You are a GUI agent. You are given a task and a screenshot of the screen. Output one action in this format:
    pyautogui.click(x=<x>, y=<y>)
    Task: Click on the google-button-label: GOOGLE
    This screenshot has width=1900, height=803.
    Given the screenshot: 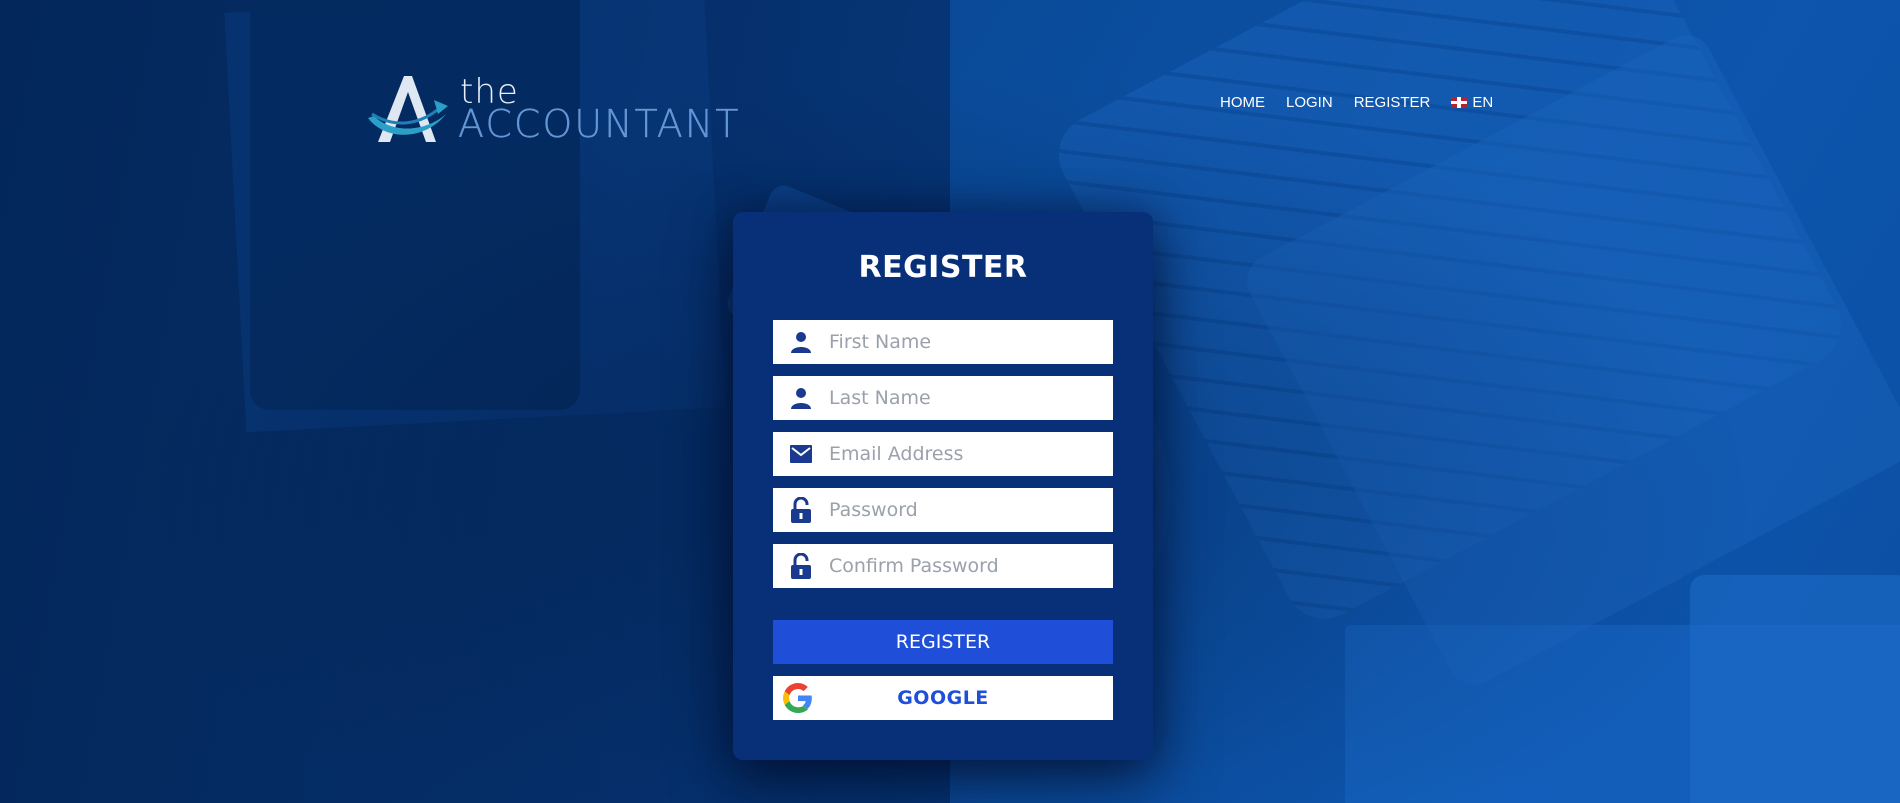 What is the action you would take?
    pyautogui.click(x=943, y=698)
    